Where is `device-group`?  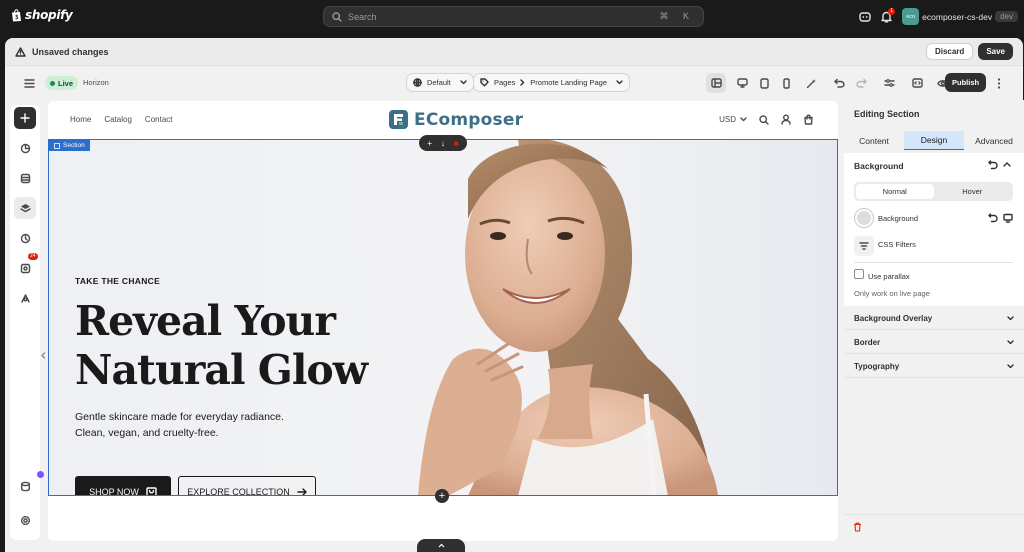
device-group is located at coordinates (751, 83).